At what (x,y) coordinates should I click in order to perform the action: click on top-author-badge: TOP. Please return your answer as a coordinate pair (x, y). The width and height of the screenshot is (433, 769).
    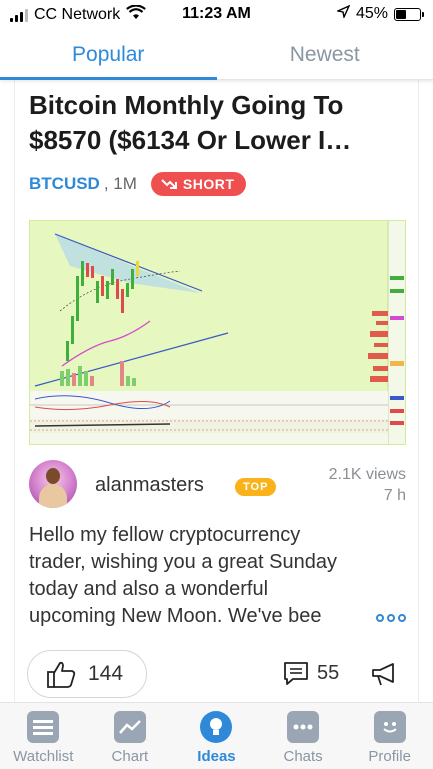
    Looking at the image, I should click on (256, 487).